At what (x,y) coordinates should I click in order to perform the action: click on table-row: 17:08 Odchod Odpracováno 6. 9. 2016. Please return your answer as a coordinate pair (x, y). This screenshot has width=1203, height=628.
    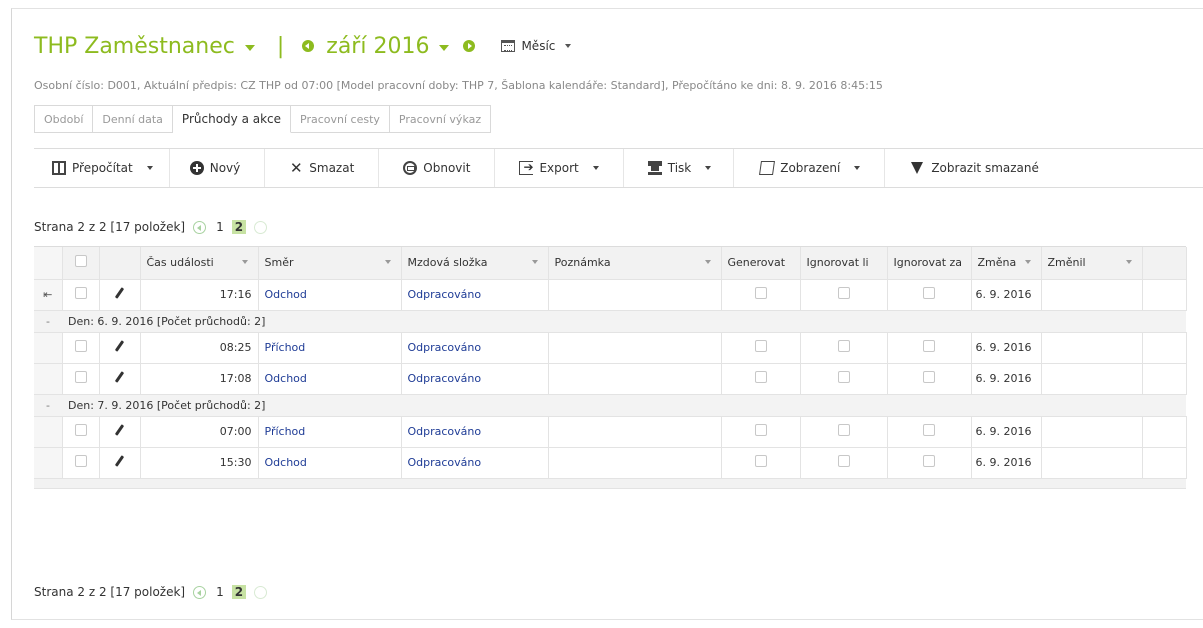
    Looking at the image, I should click on (610, 379).